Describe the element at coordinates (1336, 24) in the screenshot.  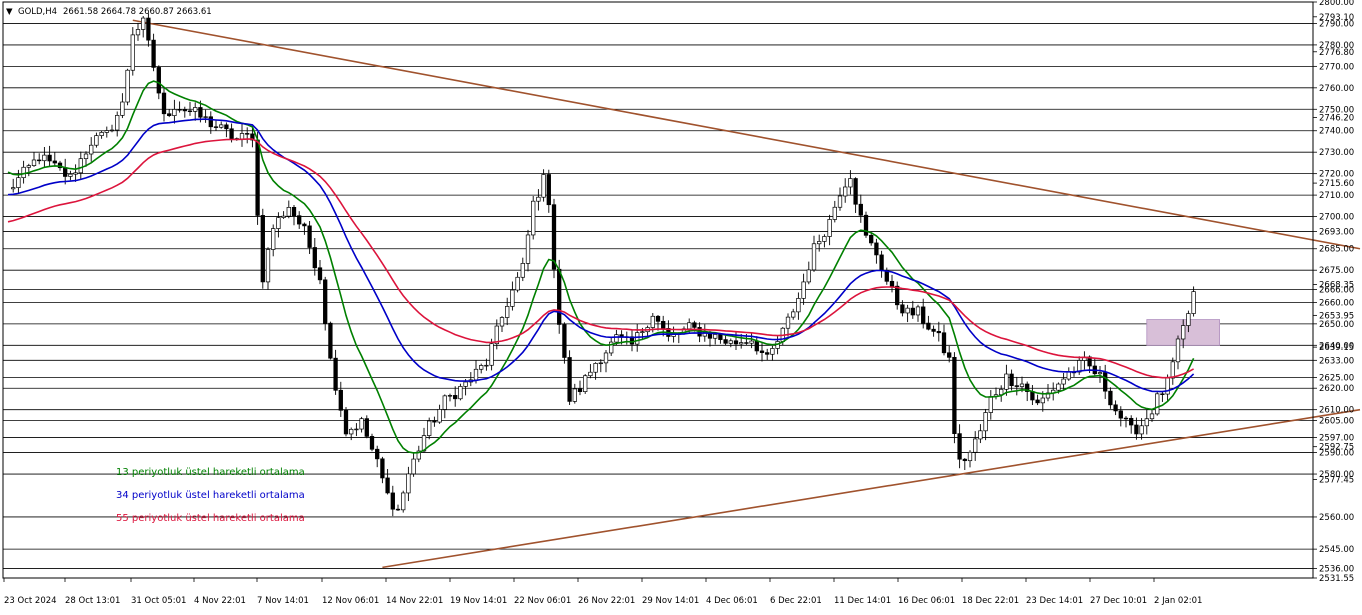
I see `price-tick-label: 2790.00` at that location.